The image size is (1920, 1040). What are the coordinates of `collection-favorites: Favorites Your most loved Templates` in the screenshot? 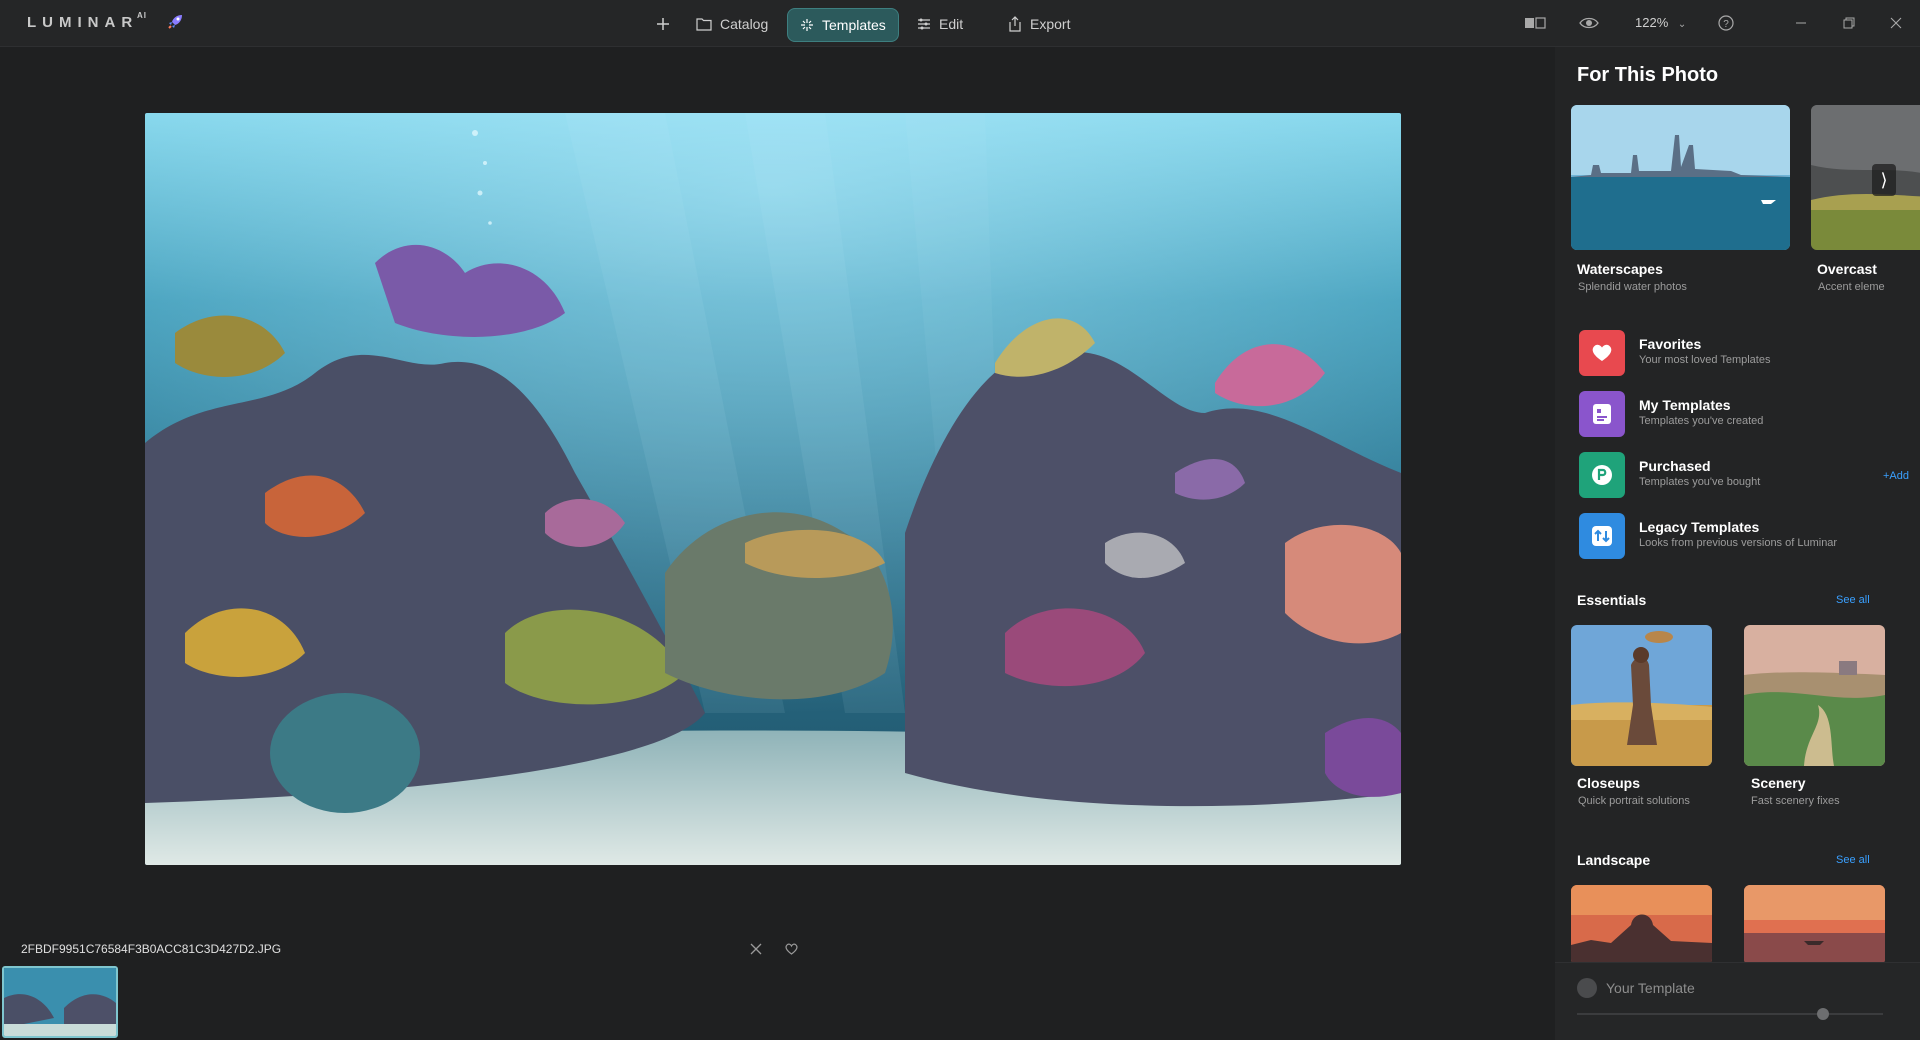 It's located at (1744, 354).